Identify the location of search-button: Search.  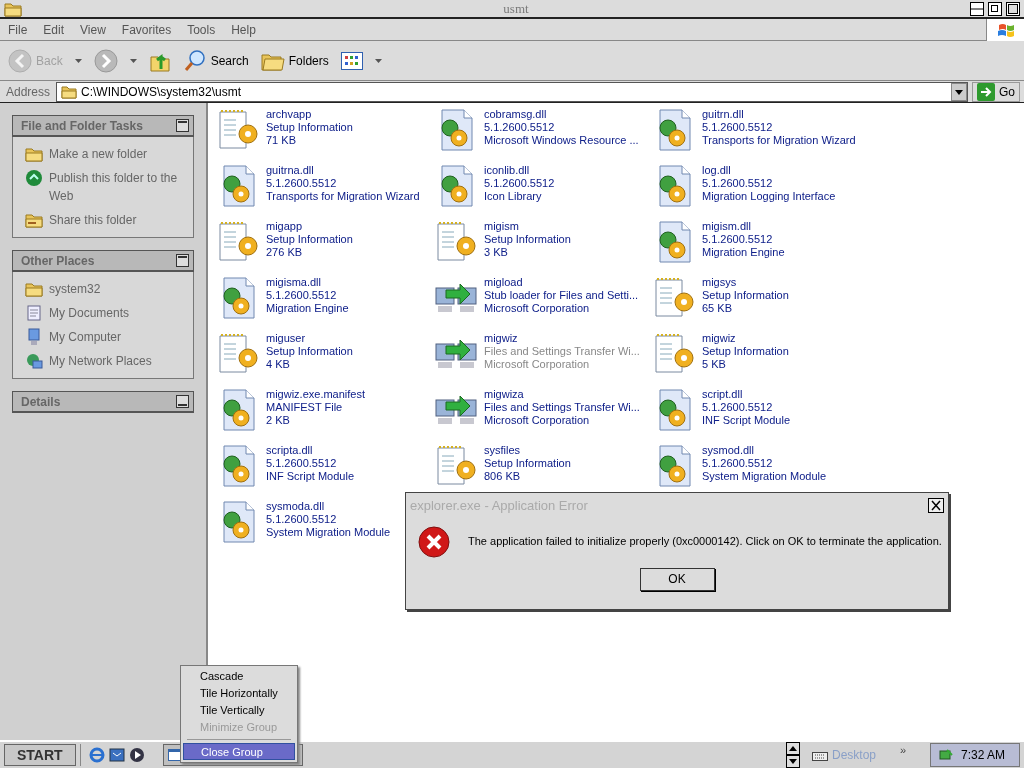
(215, 60).